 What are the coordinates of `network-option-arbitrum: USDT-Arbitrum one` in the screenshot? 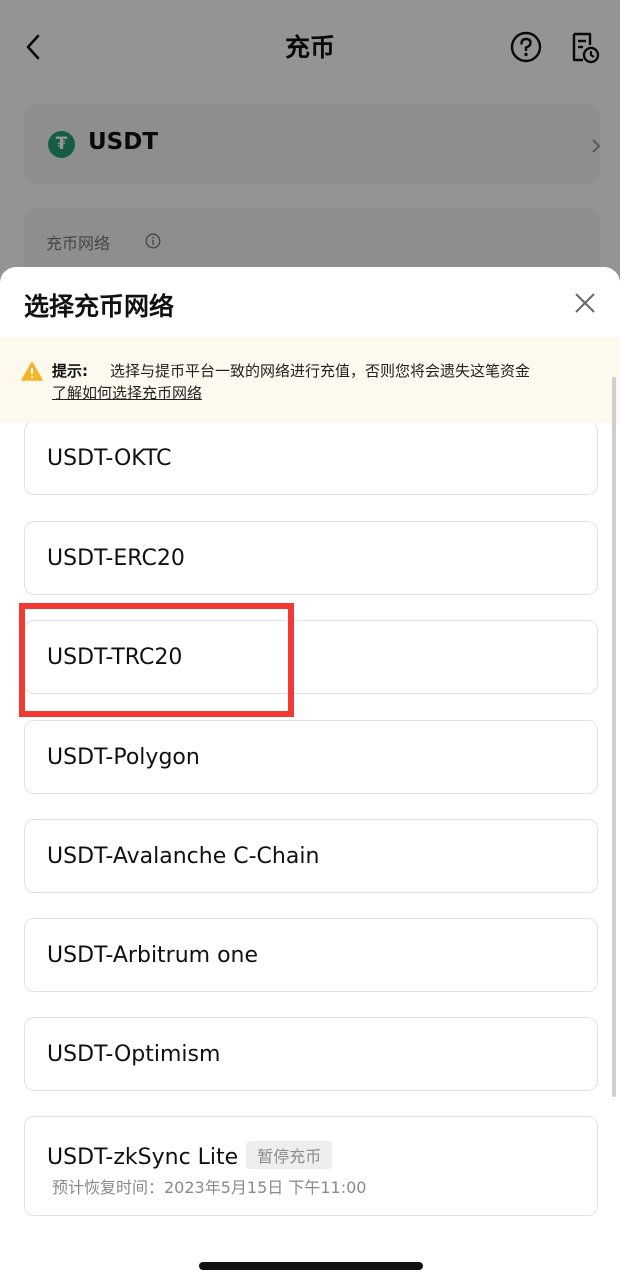 It's located at (311, 955).